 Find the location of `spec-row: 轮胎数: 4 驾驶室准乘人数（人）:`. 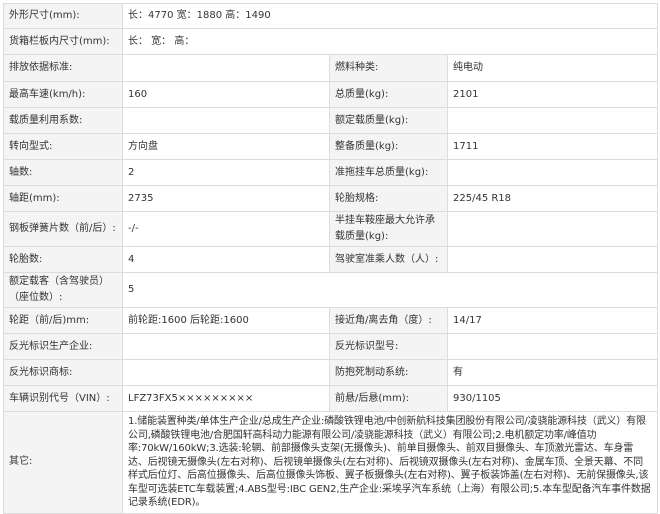

spec-row: 轮胎数: 4 驾驶室准乘人数（人）: is located at coordinates (331, 259).